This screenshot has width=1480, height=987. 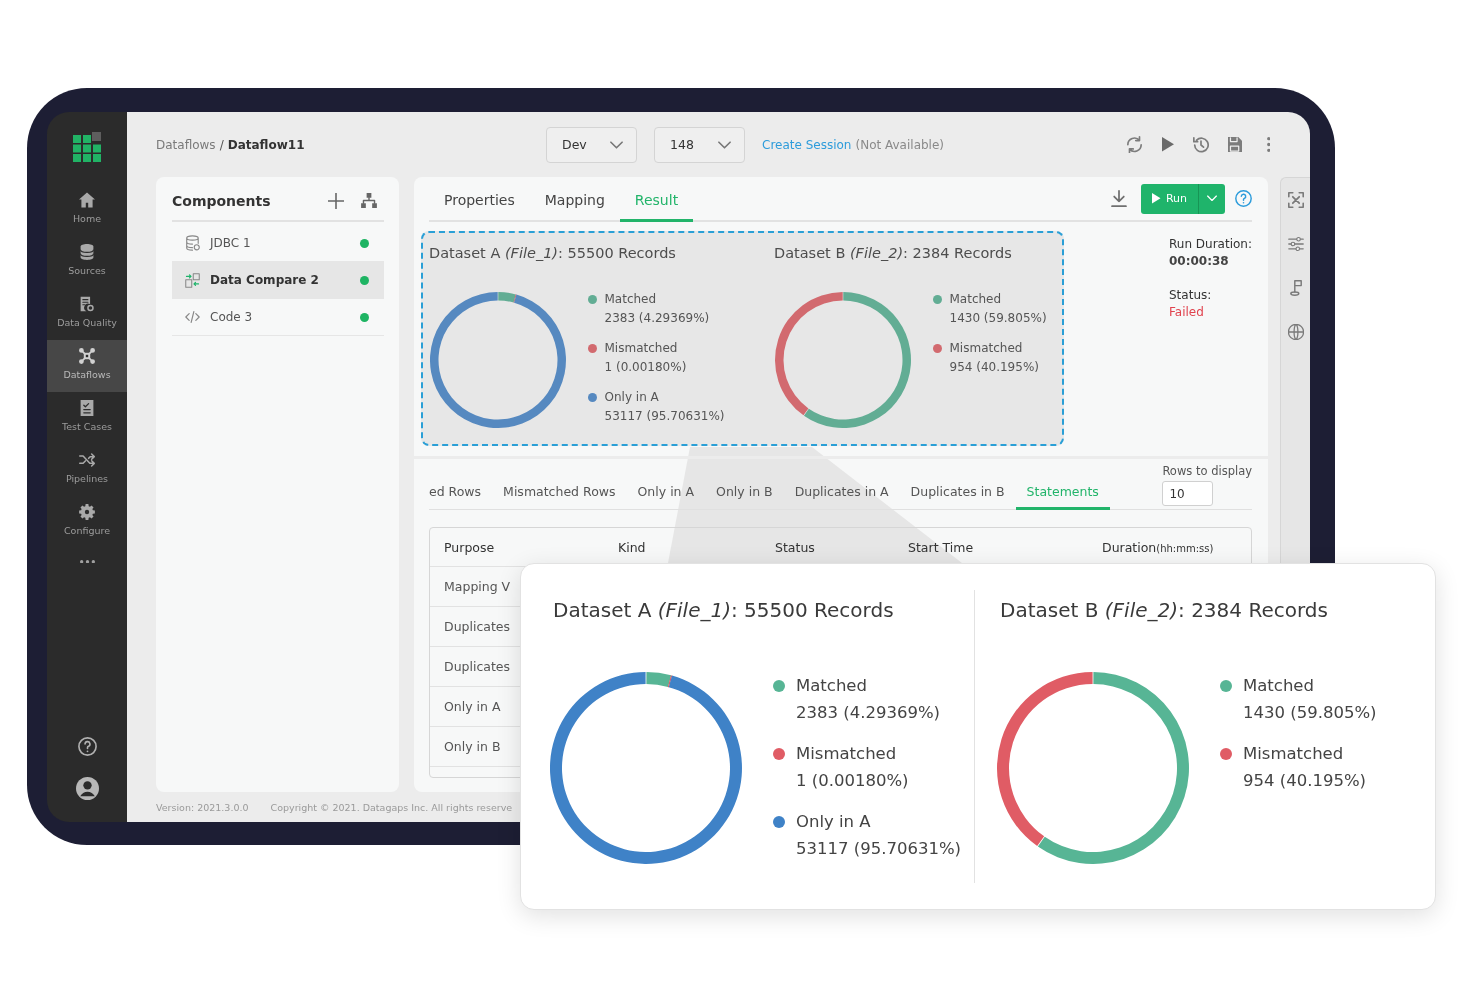 What do you see at coordinates (1234, 144) in the screenshot?
I see `save-icon` at bounding box center [1234, 144].